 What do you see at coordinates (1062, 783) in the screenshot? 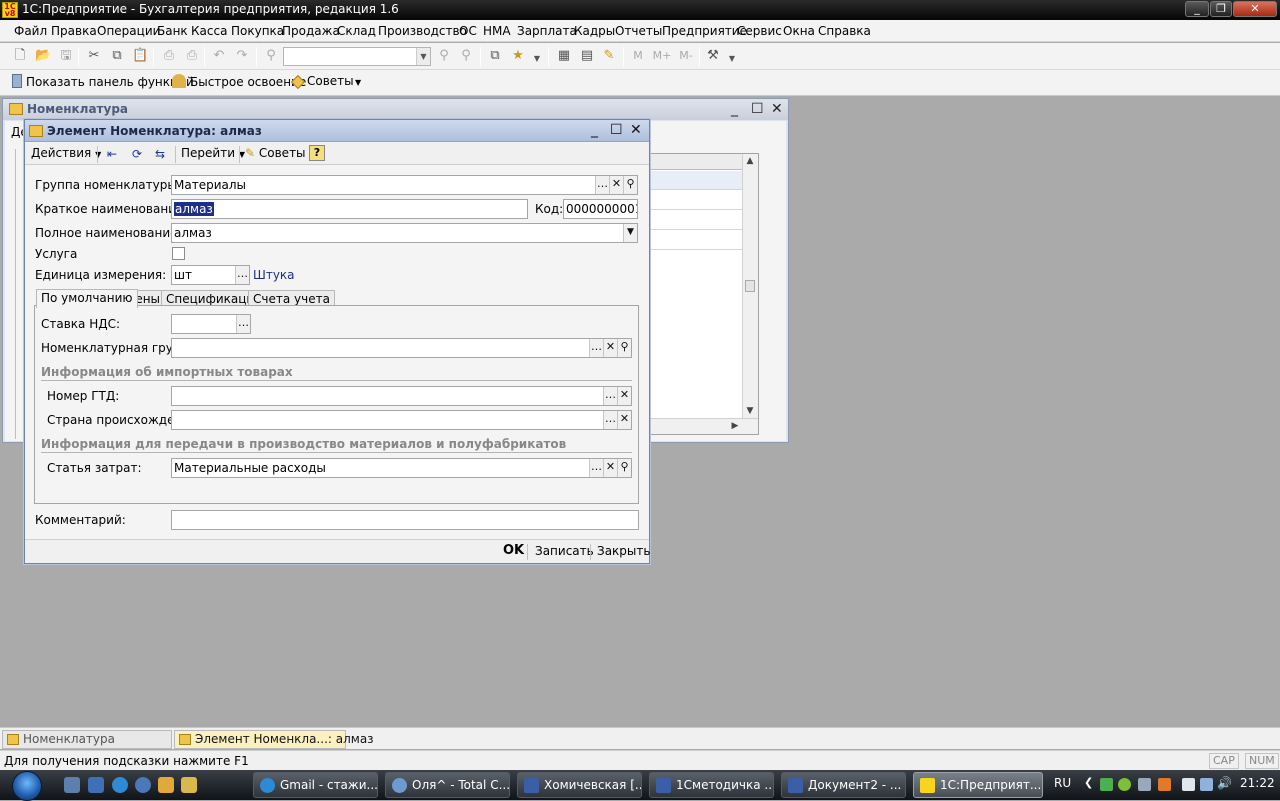
I see `language-indicator: RU` at bounding box center [1062, 783].